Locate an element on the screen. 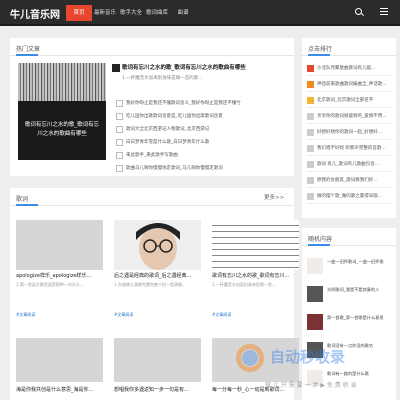  singer-photo is located at coordinates (157, 245).